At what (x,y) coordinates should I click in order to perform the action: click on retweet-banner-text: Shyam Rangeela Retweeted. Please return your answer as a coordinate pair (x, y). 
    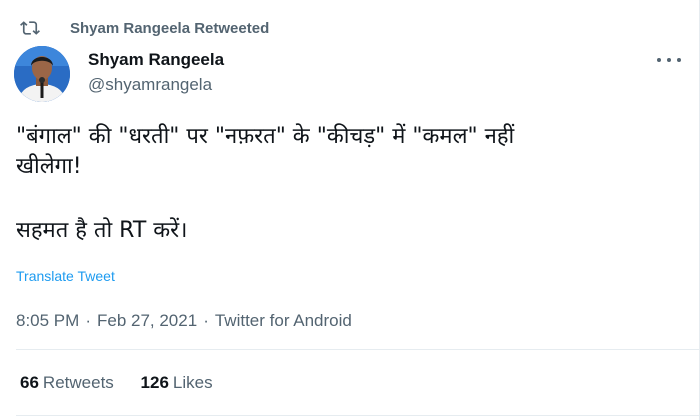
    Looking at the image, I should click on (169, 28).